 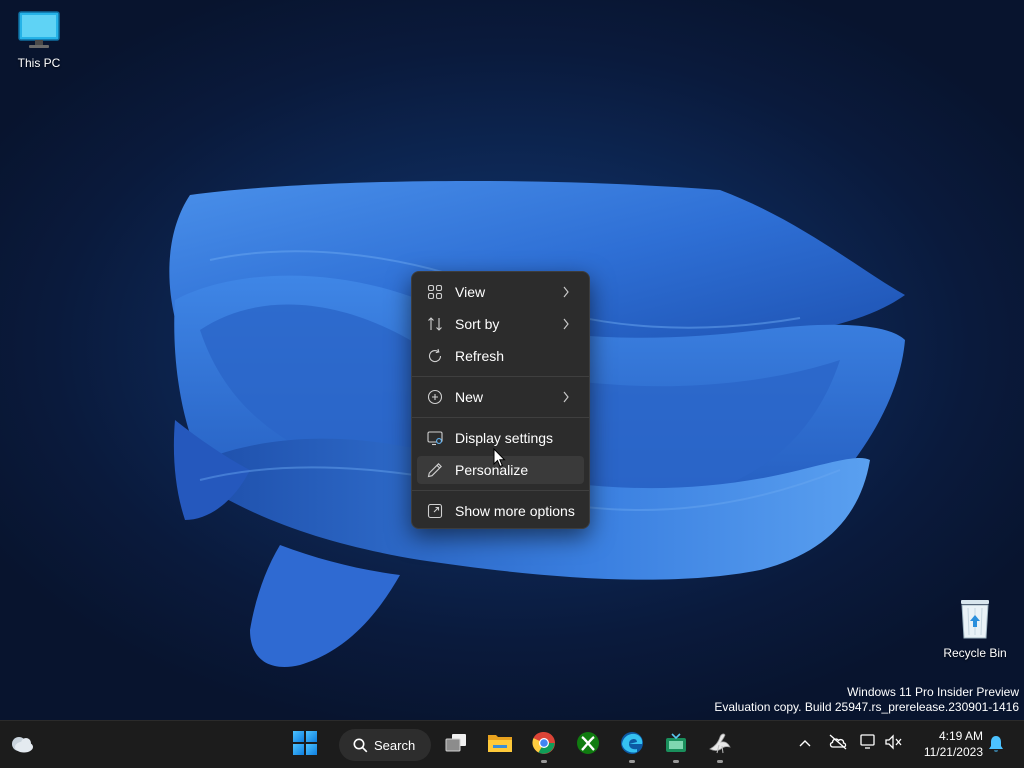 I want to click on clock-time: 4:19 AM, so click(x=960, y=736).